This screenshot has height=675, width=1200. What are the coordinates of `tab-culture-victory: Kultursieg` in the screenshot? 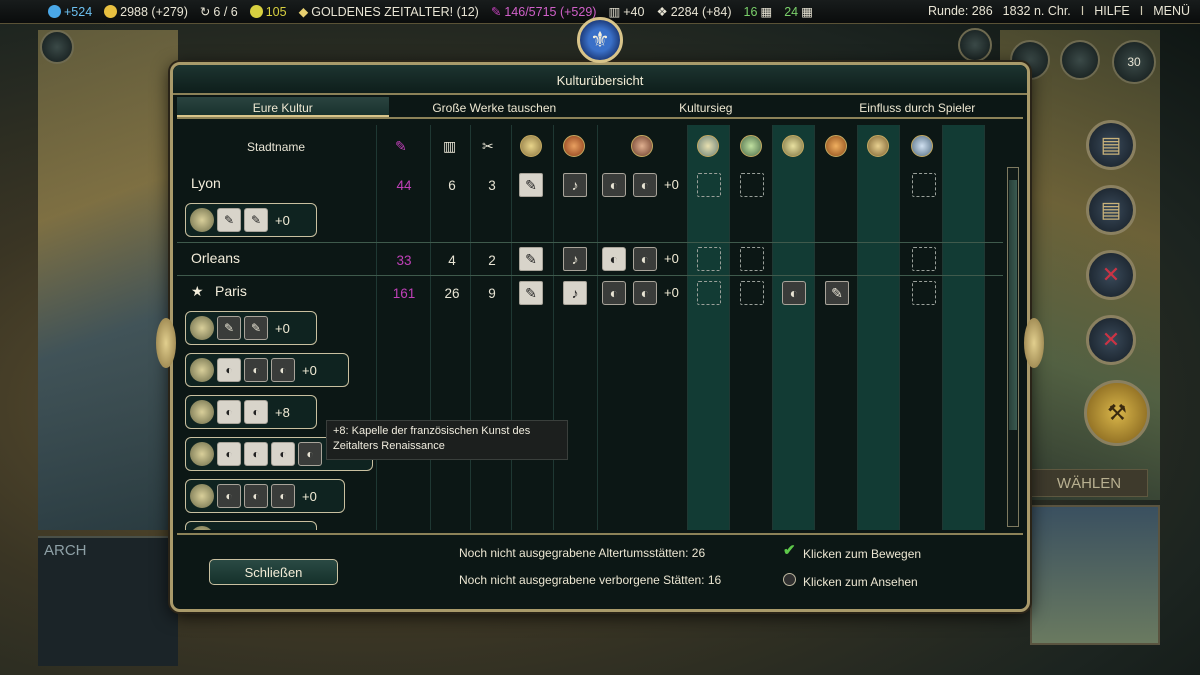 It's located at (706, 107).